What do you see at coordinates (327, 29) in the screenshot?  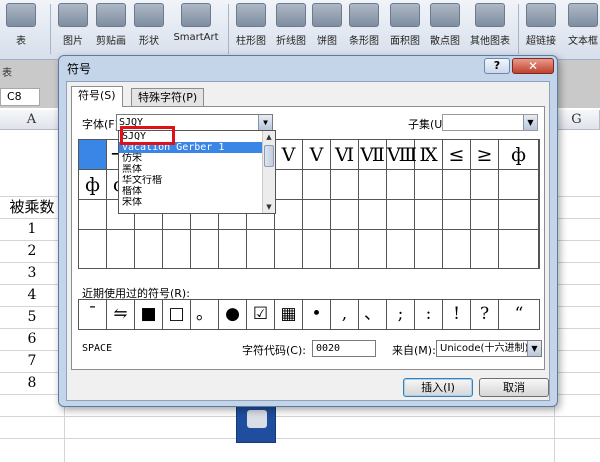 I see `ribbon-pie-chart-button: 饼图` at bounding box center [327, 29].